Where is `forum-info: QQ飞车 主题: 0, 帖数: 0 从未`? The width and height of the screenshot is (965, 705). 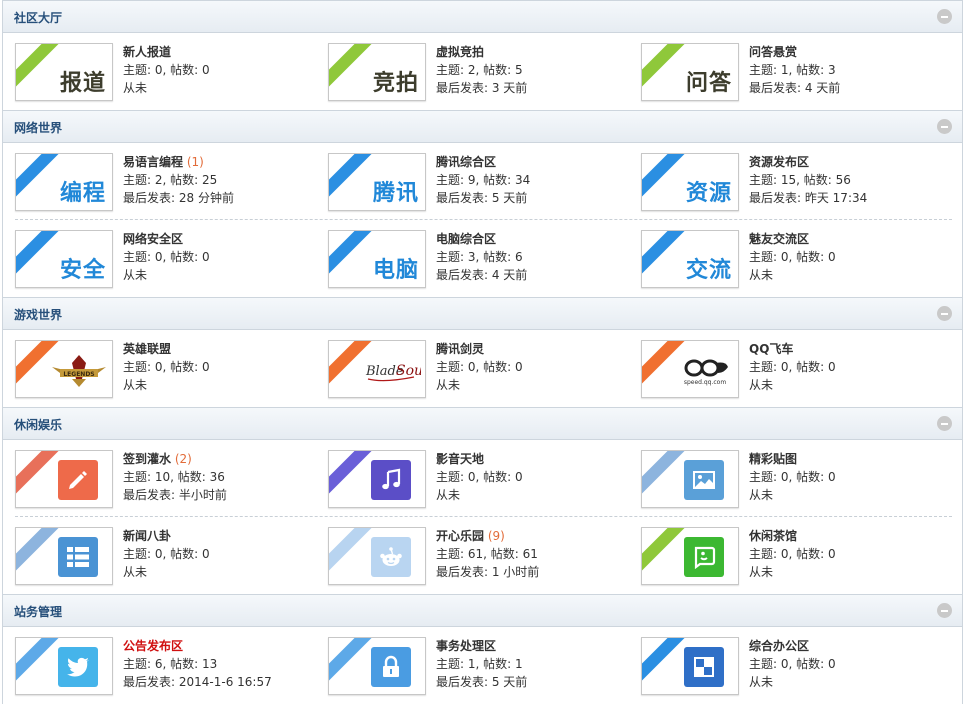
forum-info: QQ飞车 主题: 0, 帖数: 0 从未 is located at coordinates (792, 367).